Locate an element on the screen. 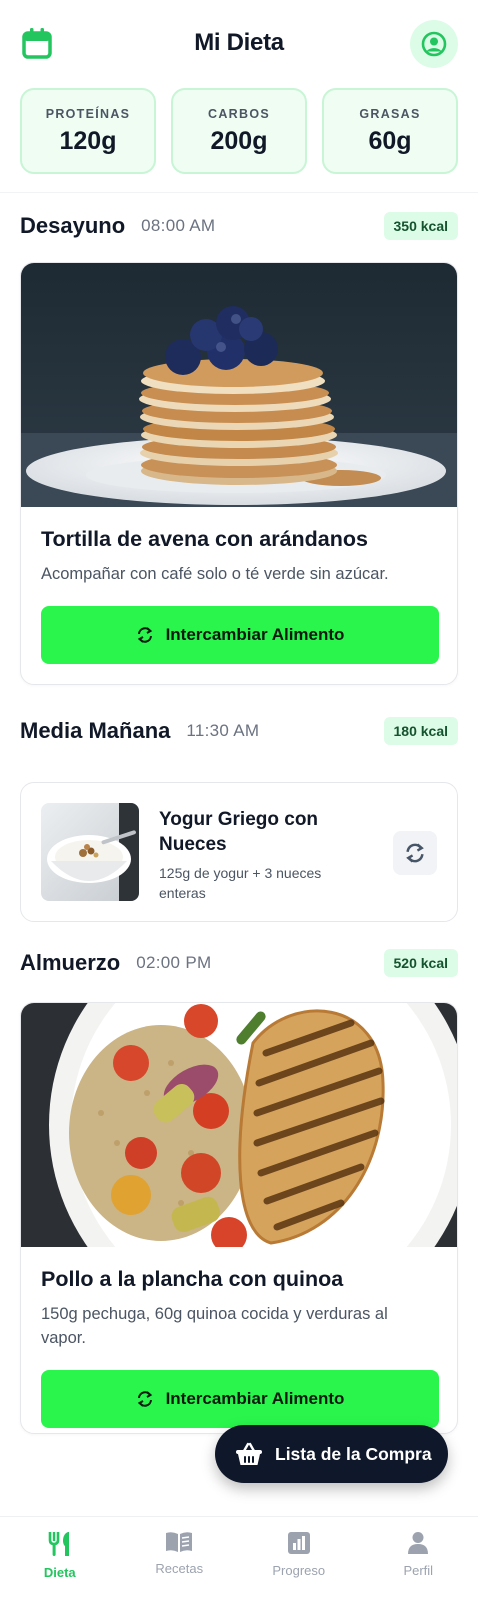 This screenshot has height=1600, width=478. person-icon is located at coordinates (418, 1543).